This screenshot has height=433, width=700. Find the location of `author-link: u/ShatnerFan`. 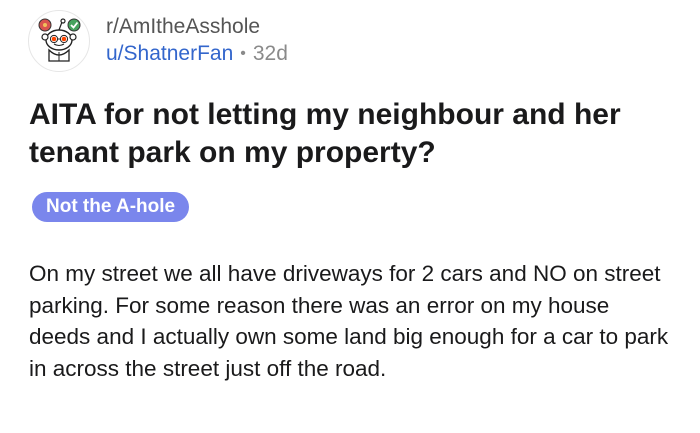

author-link: u/ShatnerFan is located at coordinates (169, 54).